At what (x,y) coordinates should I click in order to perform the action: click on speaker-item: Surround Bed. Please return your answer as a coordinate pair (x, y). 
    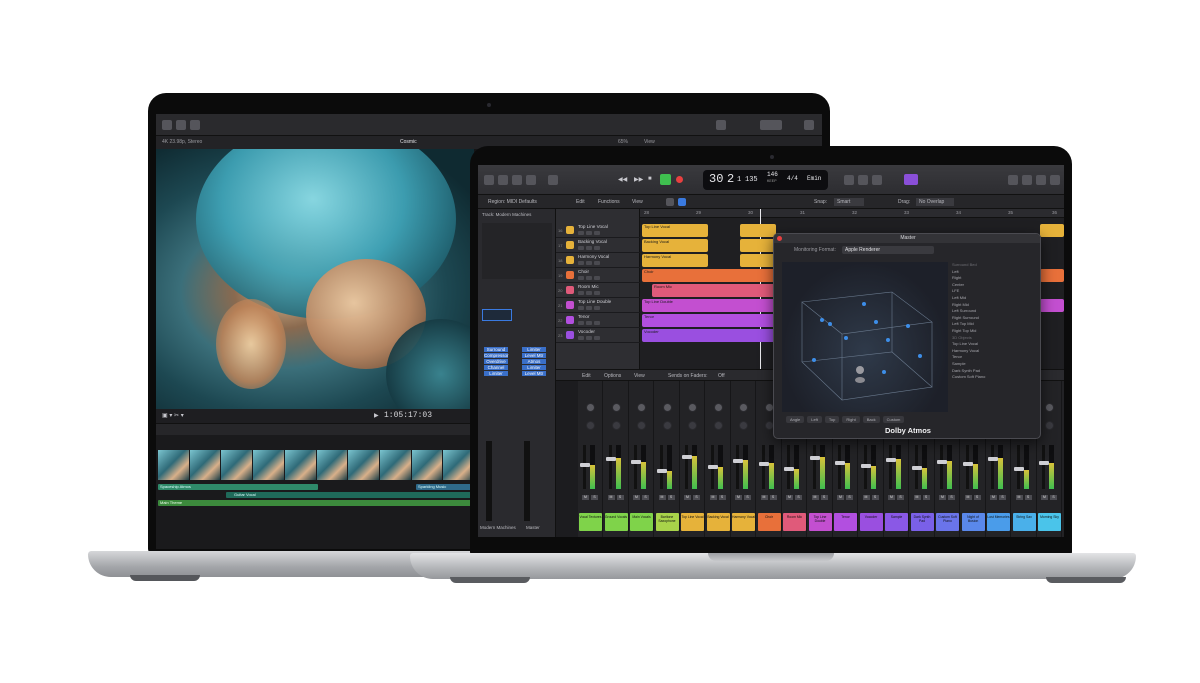
    Looking at the image, I should click on (995, 265).